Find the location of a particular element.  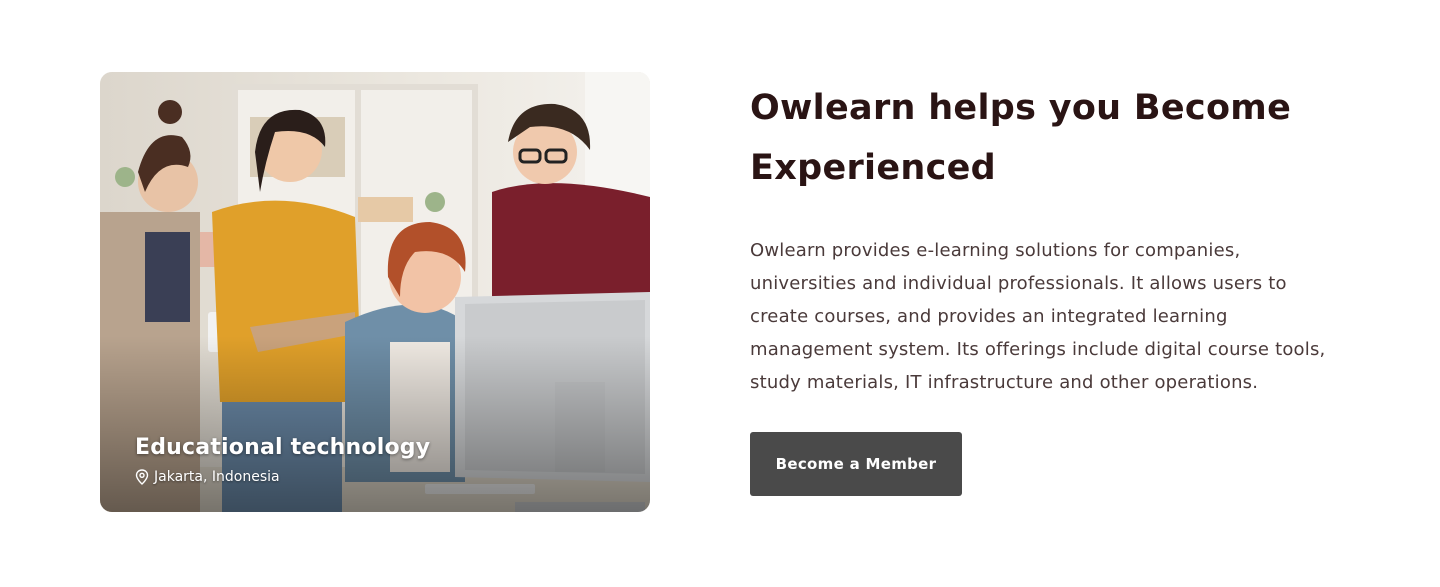

page-title: Owlearn helps you Become Experienced is located at coordinates (1021, 138).